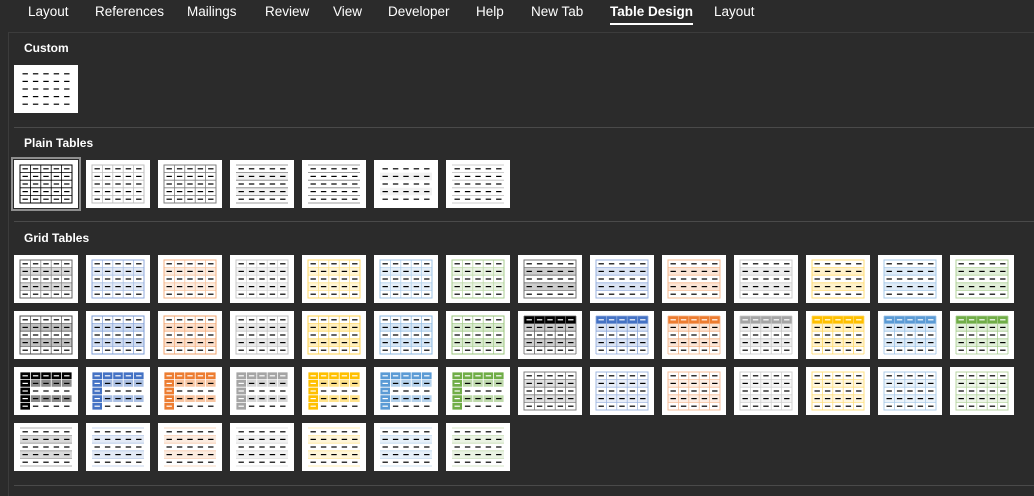 The image size is (1034, 496). Describe the element at coordinates (490, 12) in the screenshot. I see `tab-help: Help` at that location.